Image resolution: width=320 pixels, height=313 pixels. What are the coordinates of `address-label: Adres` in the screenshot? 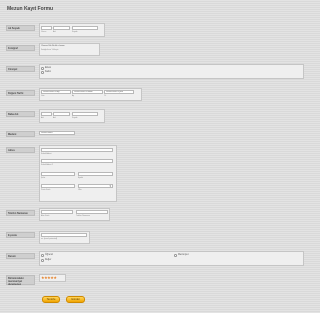 It's located at (20, 150).